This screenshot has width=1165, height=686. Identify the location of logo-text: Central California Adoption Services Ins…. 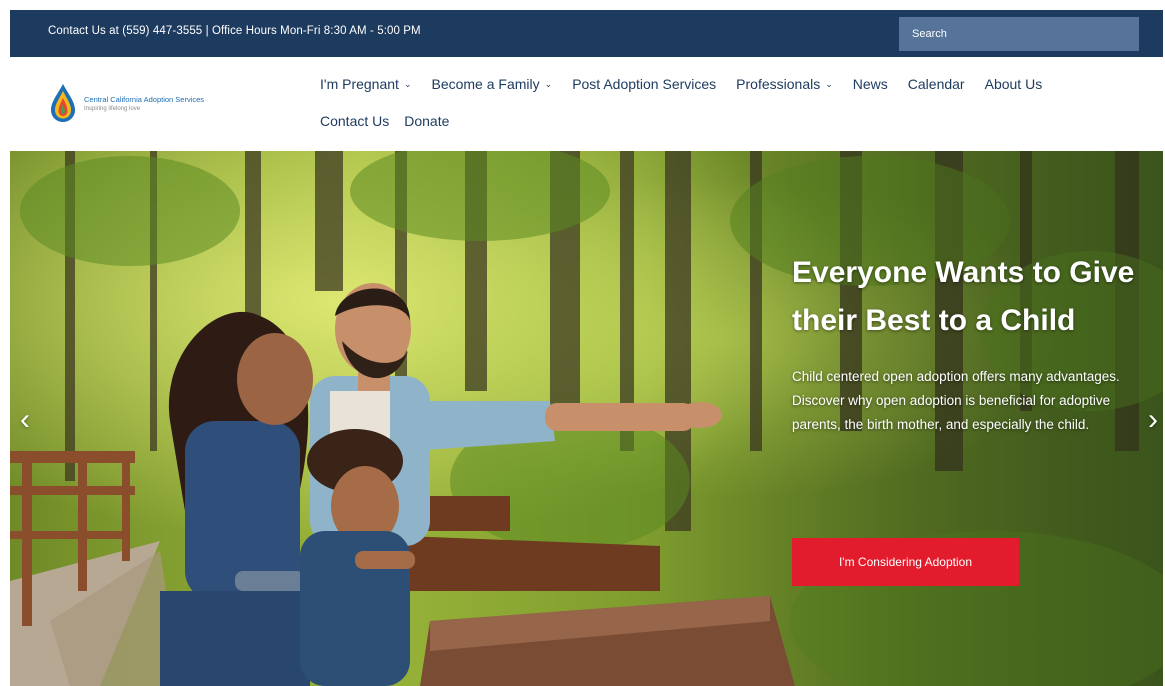
(144, 103).